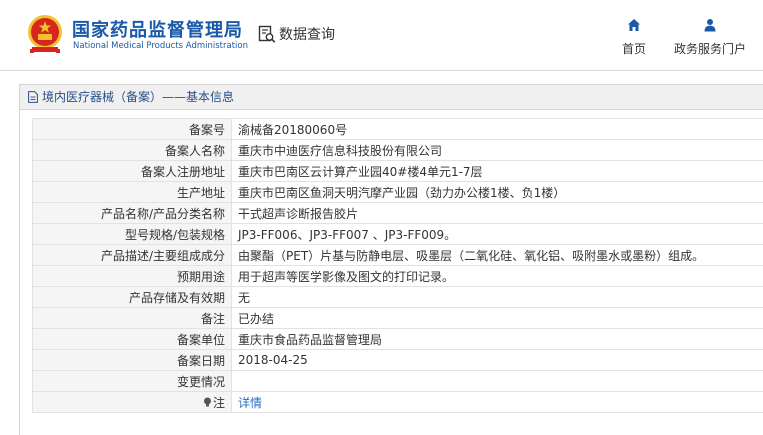 The height and width of the screenshot is (435, 763). Describe the element at coordinates (132, 276) in the screenshot. I see `row-label: 预期用途` at that location.